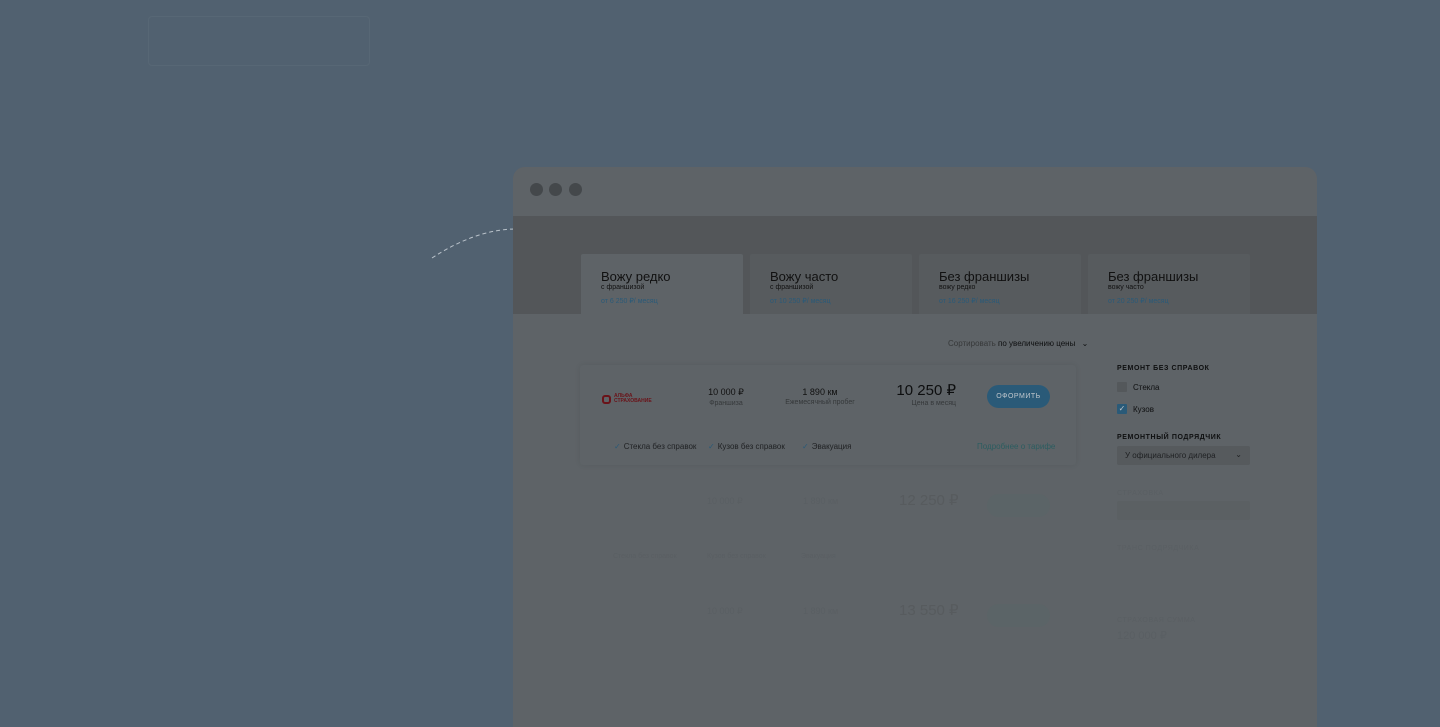 The height and width of the screenshot is (727, 1440). What do you see at coordinates (969, 301) in the screenshot?
I see `tab-price: от 16 250 ₽/ месяц` at bounding box center [969, 301].